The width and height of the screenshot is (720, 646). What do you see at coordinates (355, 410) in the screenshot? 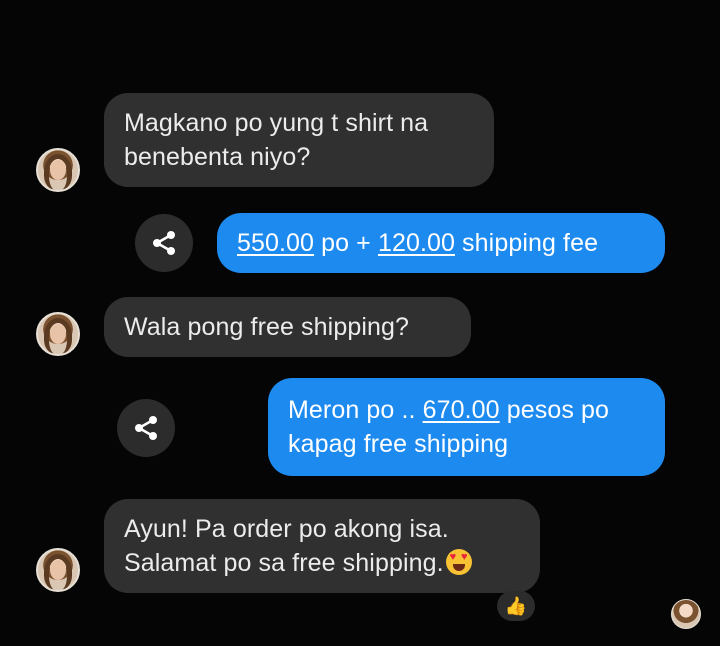
I see `message-text: Meron po ..` at bounding box center [355, 410].